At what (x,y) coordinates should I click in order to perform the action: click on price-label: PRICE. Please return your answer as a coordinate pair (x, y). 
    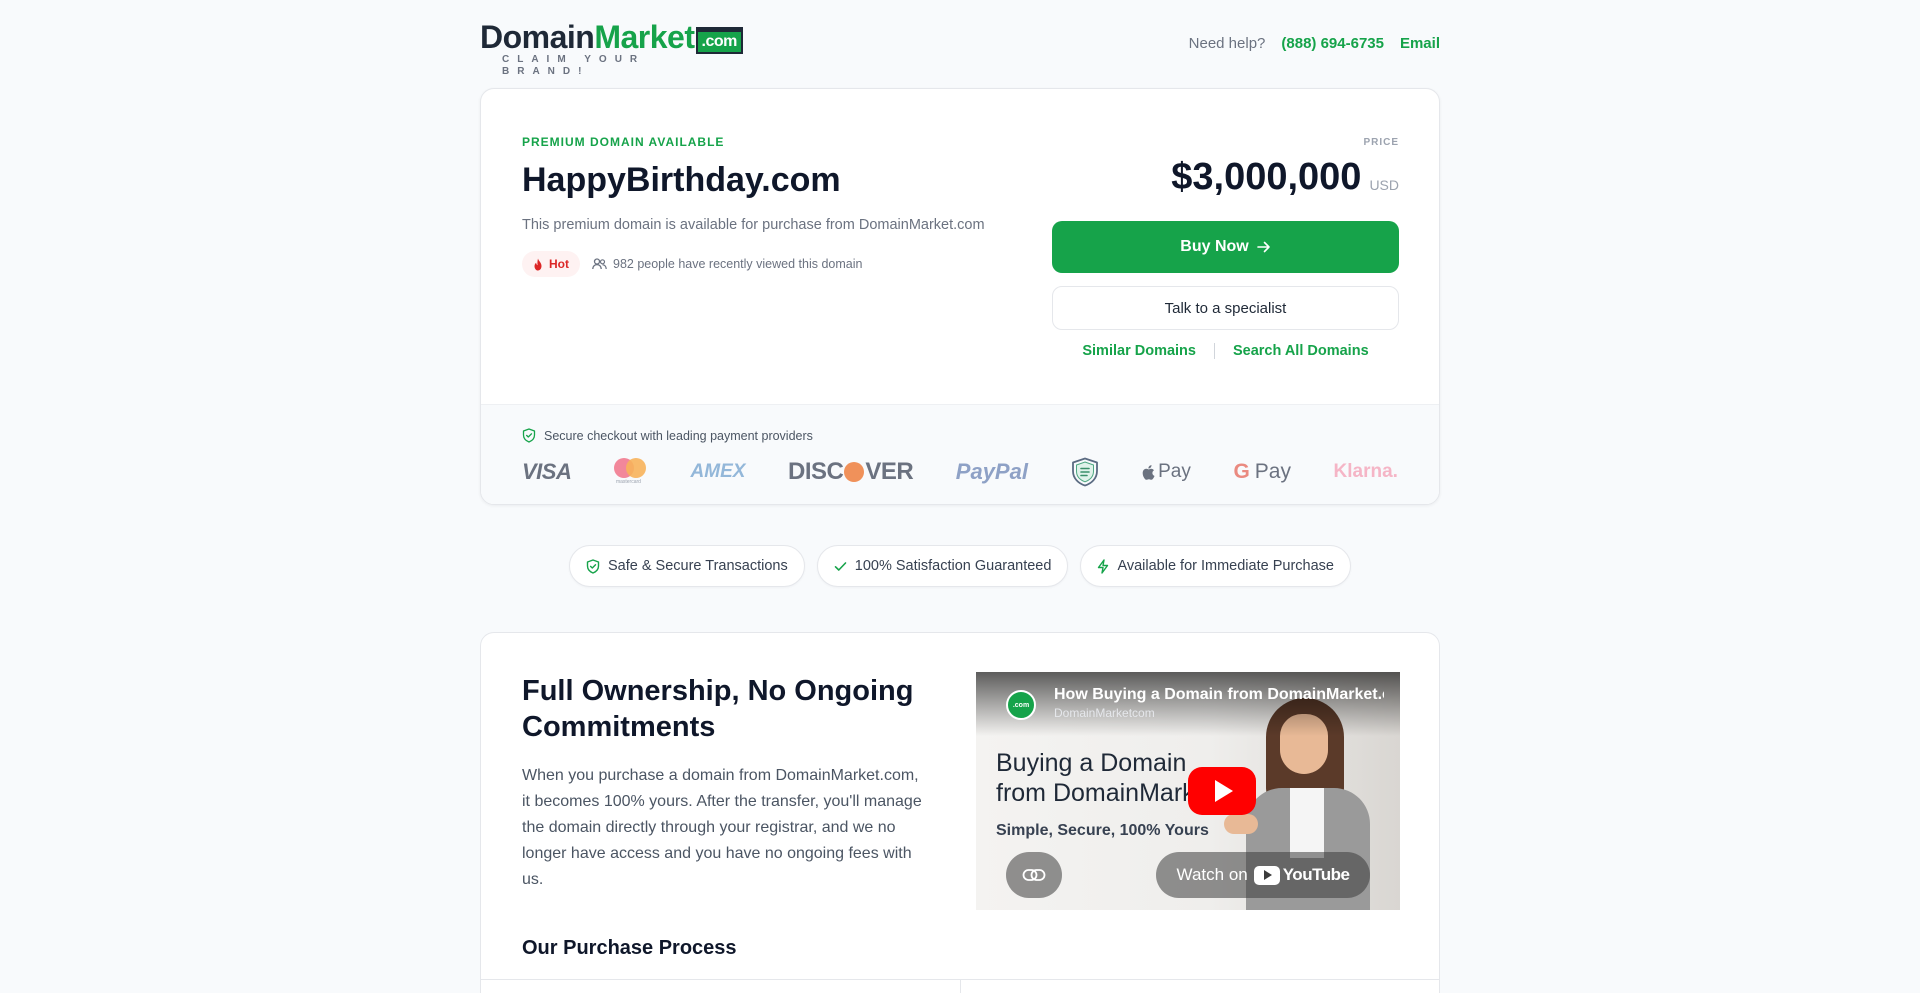
    Looking at the image, I should click on (1381, 142).